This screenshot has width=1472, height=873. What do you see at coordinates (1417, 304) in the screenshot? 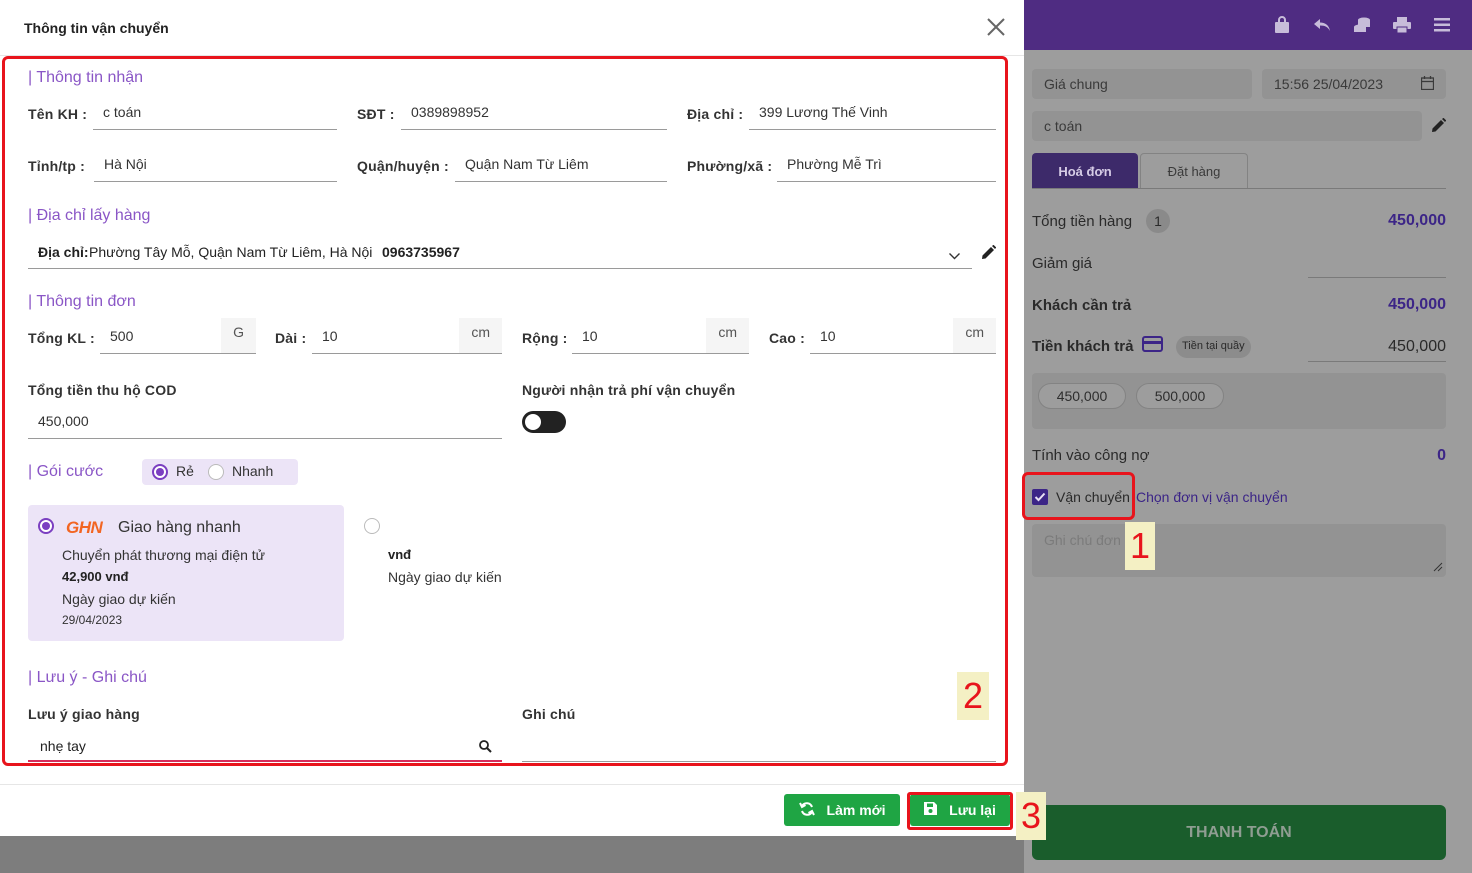
I see `customer-pays-value: 450,000` at bounding box center [1417, 304].